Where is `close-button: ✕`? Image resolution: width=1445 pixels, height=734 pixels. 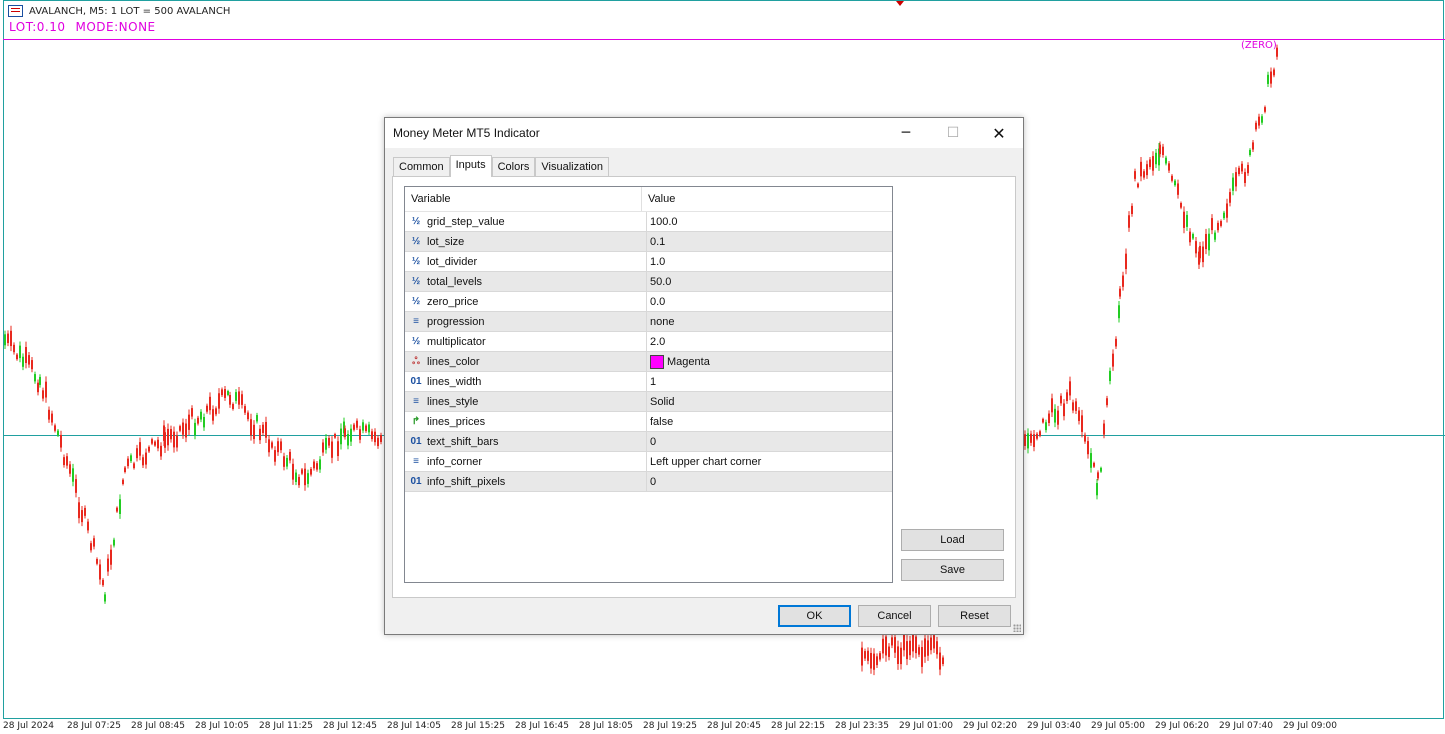
close-button: ✕ is located at coordinates (999, 133).